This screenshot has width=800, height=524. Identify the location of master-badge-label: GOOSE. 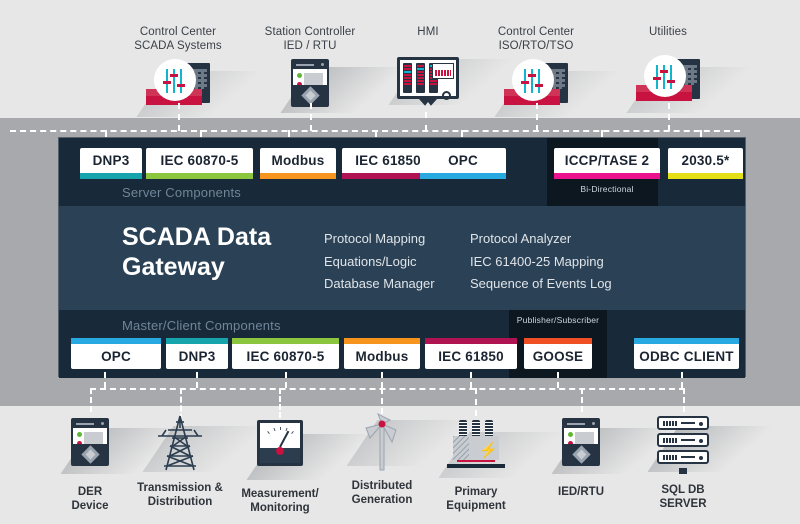
(558, 356).